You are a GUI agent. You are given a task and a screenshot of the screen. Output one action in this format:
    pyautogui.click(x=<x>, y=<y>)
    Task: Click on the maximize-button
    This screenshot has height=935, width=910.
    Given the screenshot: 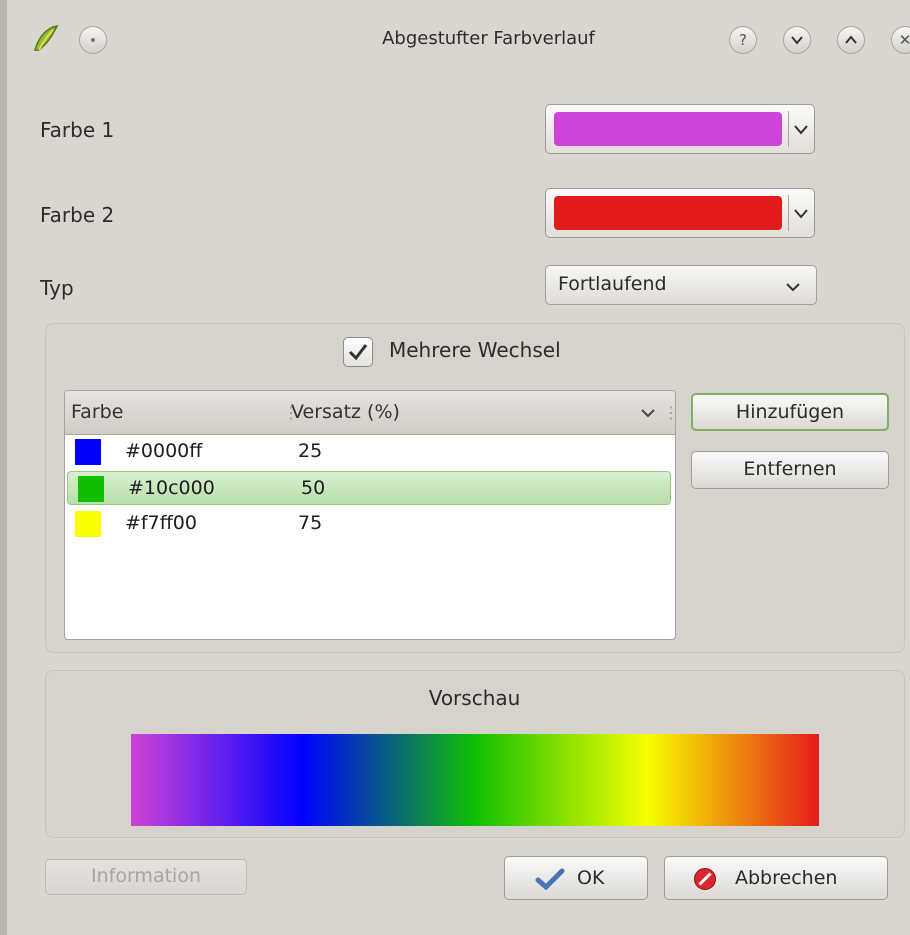 What is the action you would take?
    pyautogui.click(x=851, y=40)
    